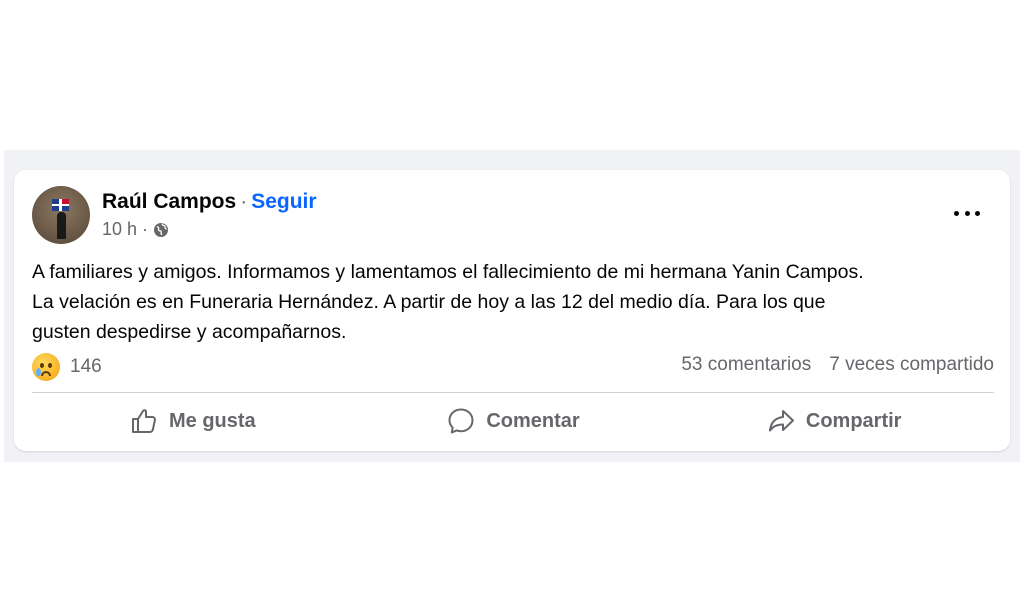  I want to click on comment-label: Comentar, so click(533, 420).